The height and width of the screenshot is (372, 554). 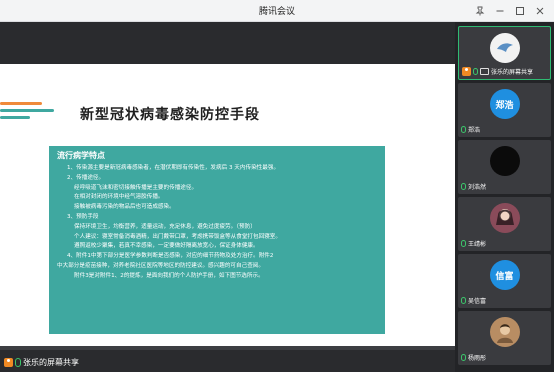 What do you see at coordinates (477, 358) in the screenshot?
I see `participant-name-text: 杨雨彤` at bounding box center [477, 358].